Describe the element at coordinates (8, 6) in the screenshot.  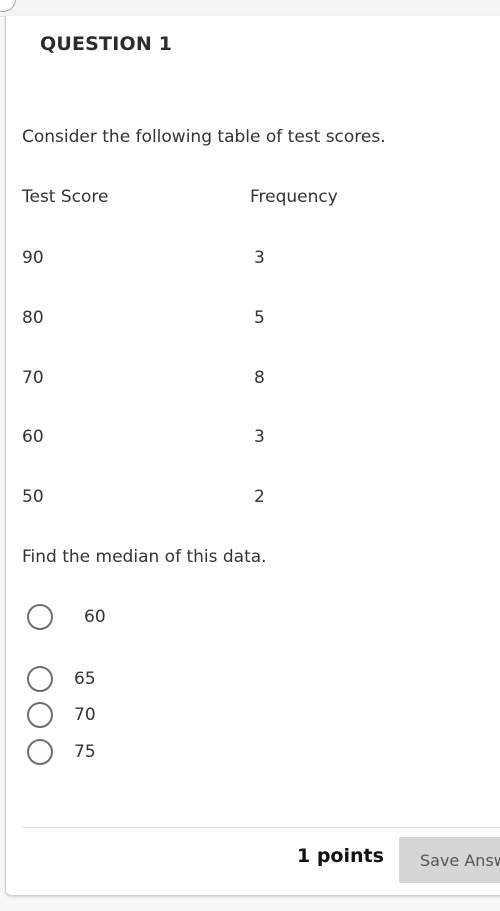
I see `nav-circle-icon` at that location.